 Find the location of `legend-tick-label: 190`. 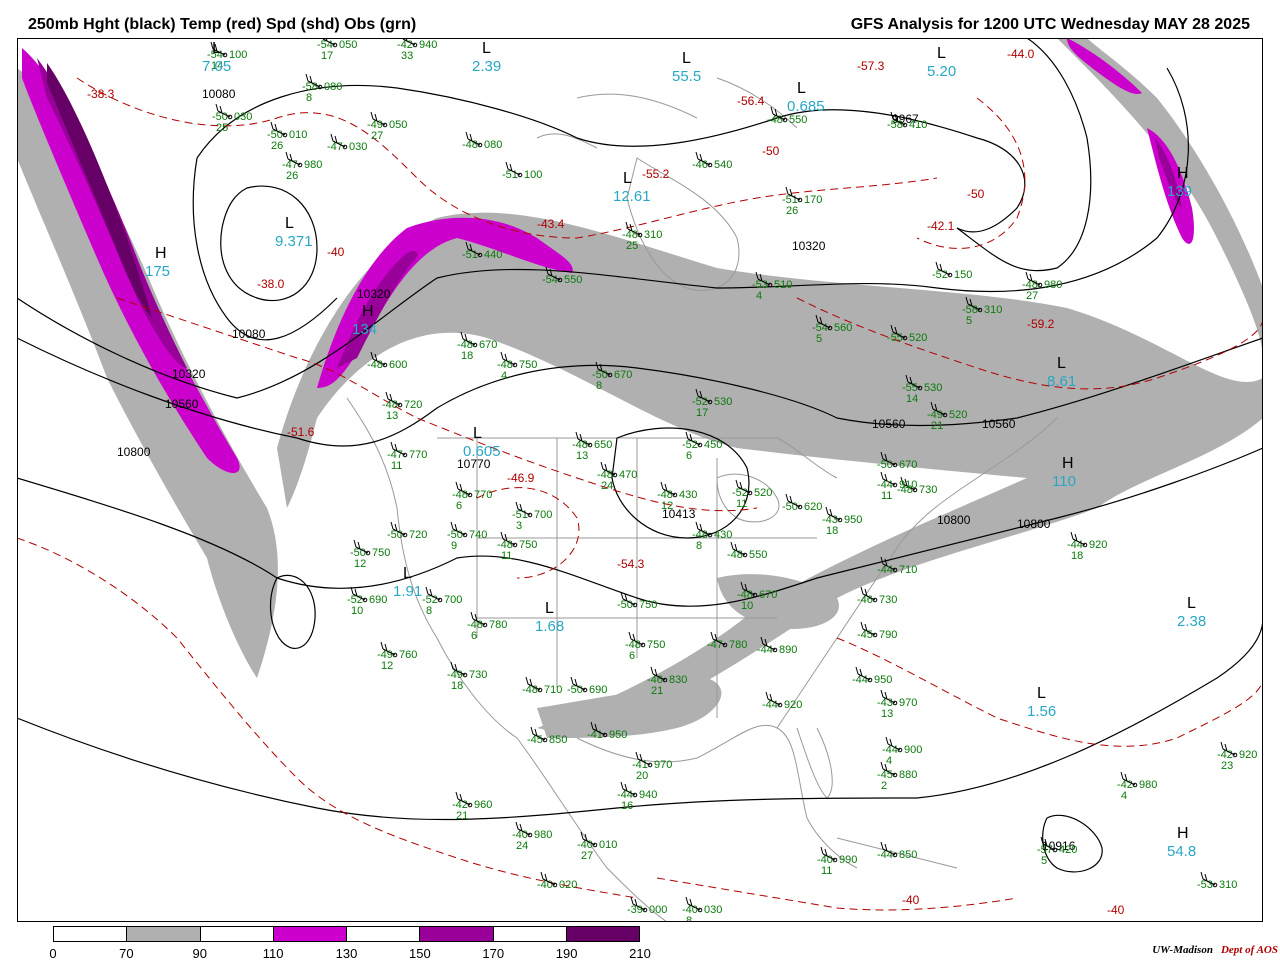

legend-tick-label: 190 is located at coordinates (566, 953).